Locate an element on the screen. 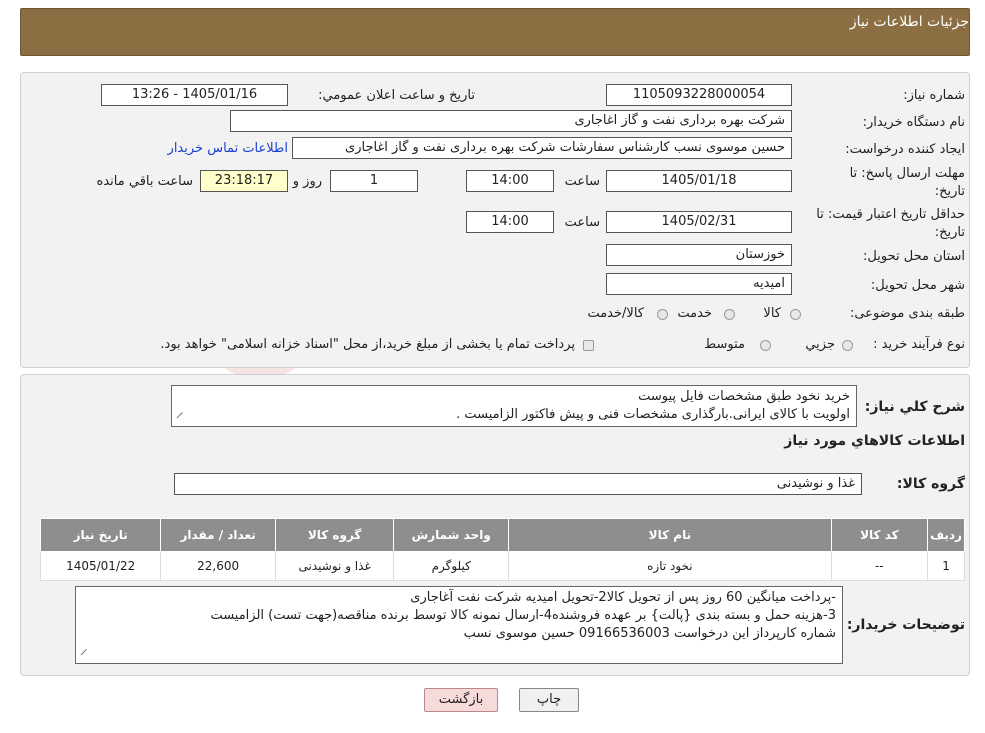  remaining-time-label: ساعت باقي مانده is located at coordinates (144, 181).